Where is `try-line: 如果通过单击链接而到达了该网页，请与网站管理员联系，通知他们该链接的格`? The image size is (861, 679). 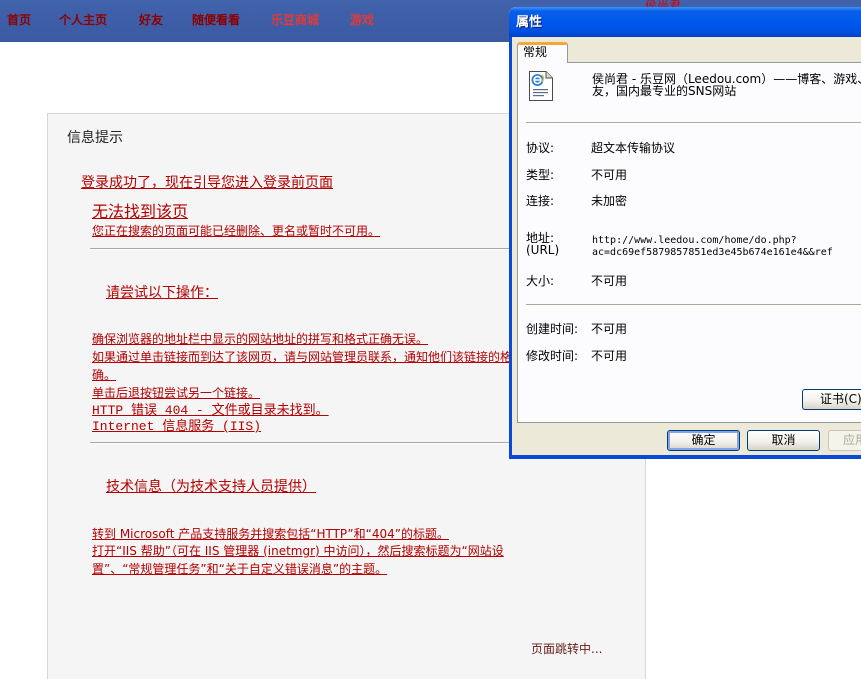 try-line: 如果通过单击链接而到达了该网页，请与网站管理员联系，通知他们该链接的格 is located at coordinates (302, 357).